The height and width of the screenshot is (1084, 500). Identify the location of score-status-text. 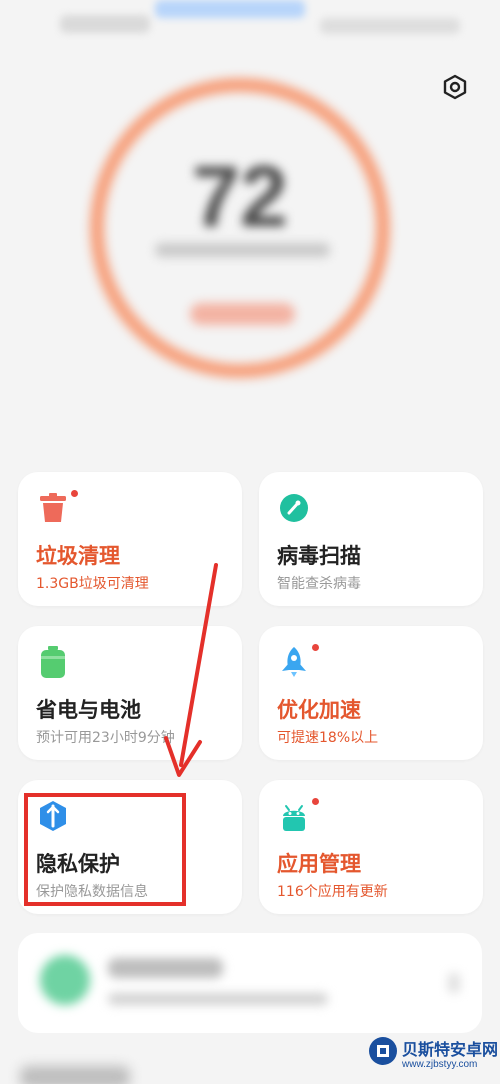
(242, 250).